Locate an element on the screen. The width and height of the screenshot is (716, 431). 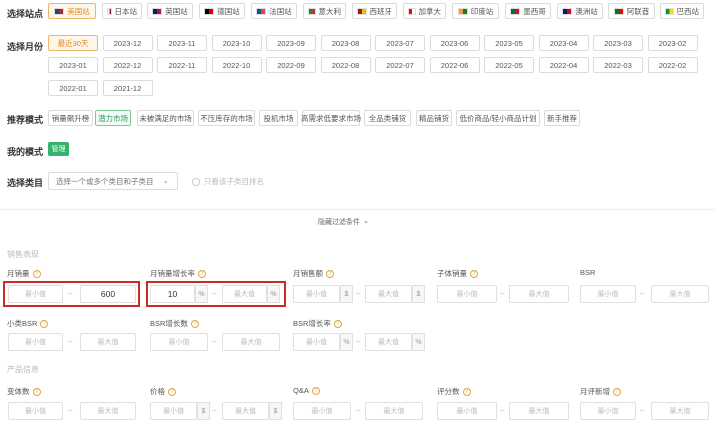
mode-chip: 全品类铺货 is located at coordinates (387, 118).